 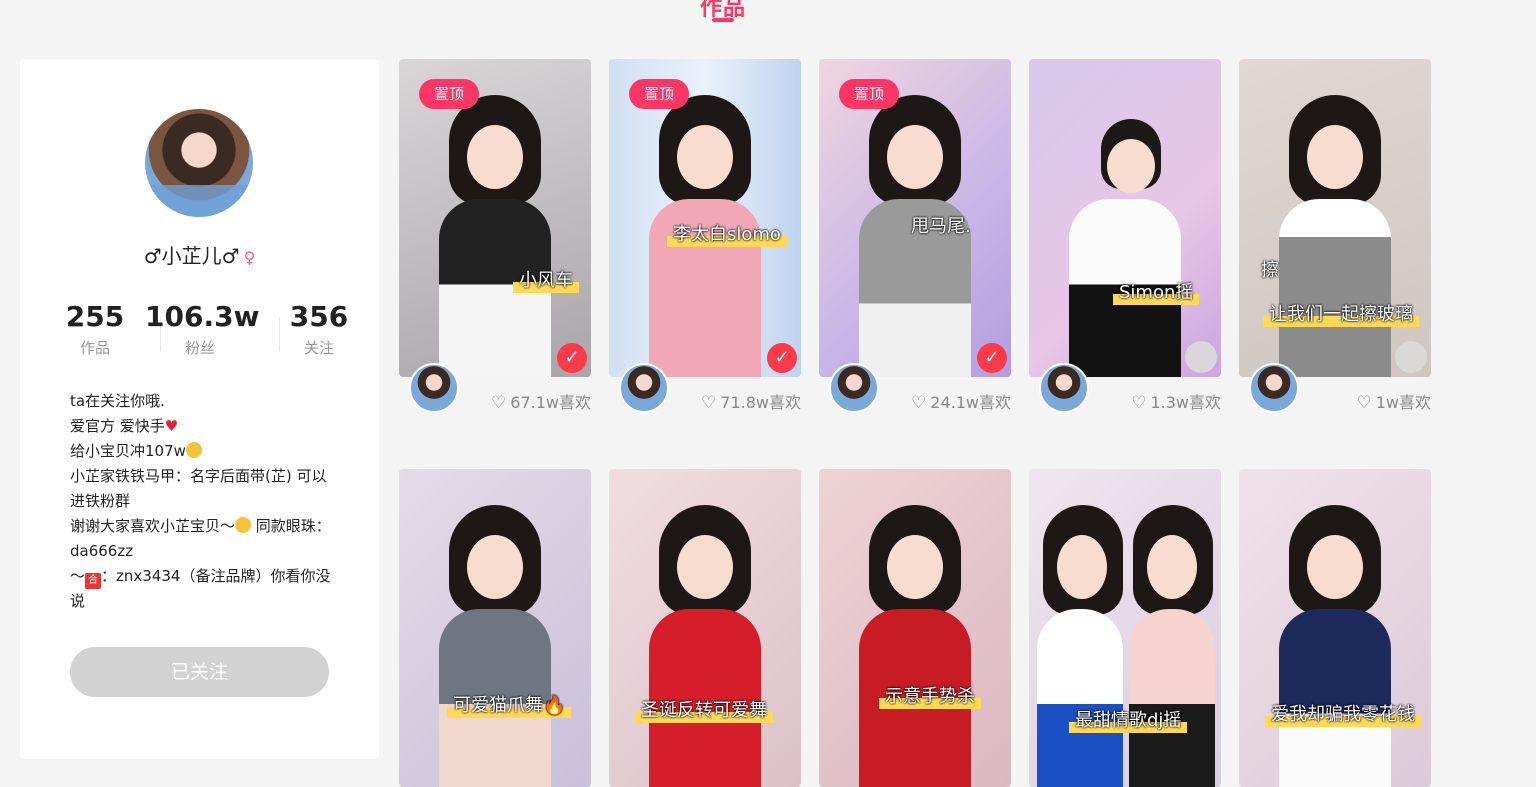 What do you see at coordinates (202, 316) in the screenshot?
I see `stat-fans-count: 106.3w` at bounding box center [202, 316].